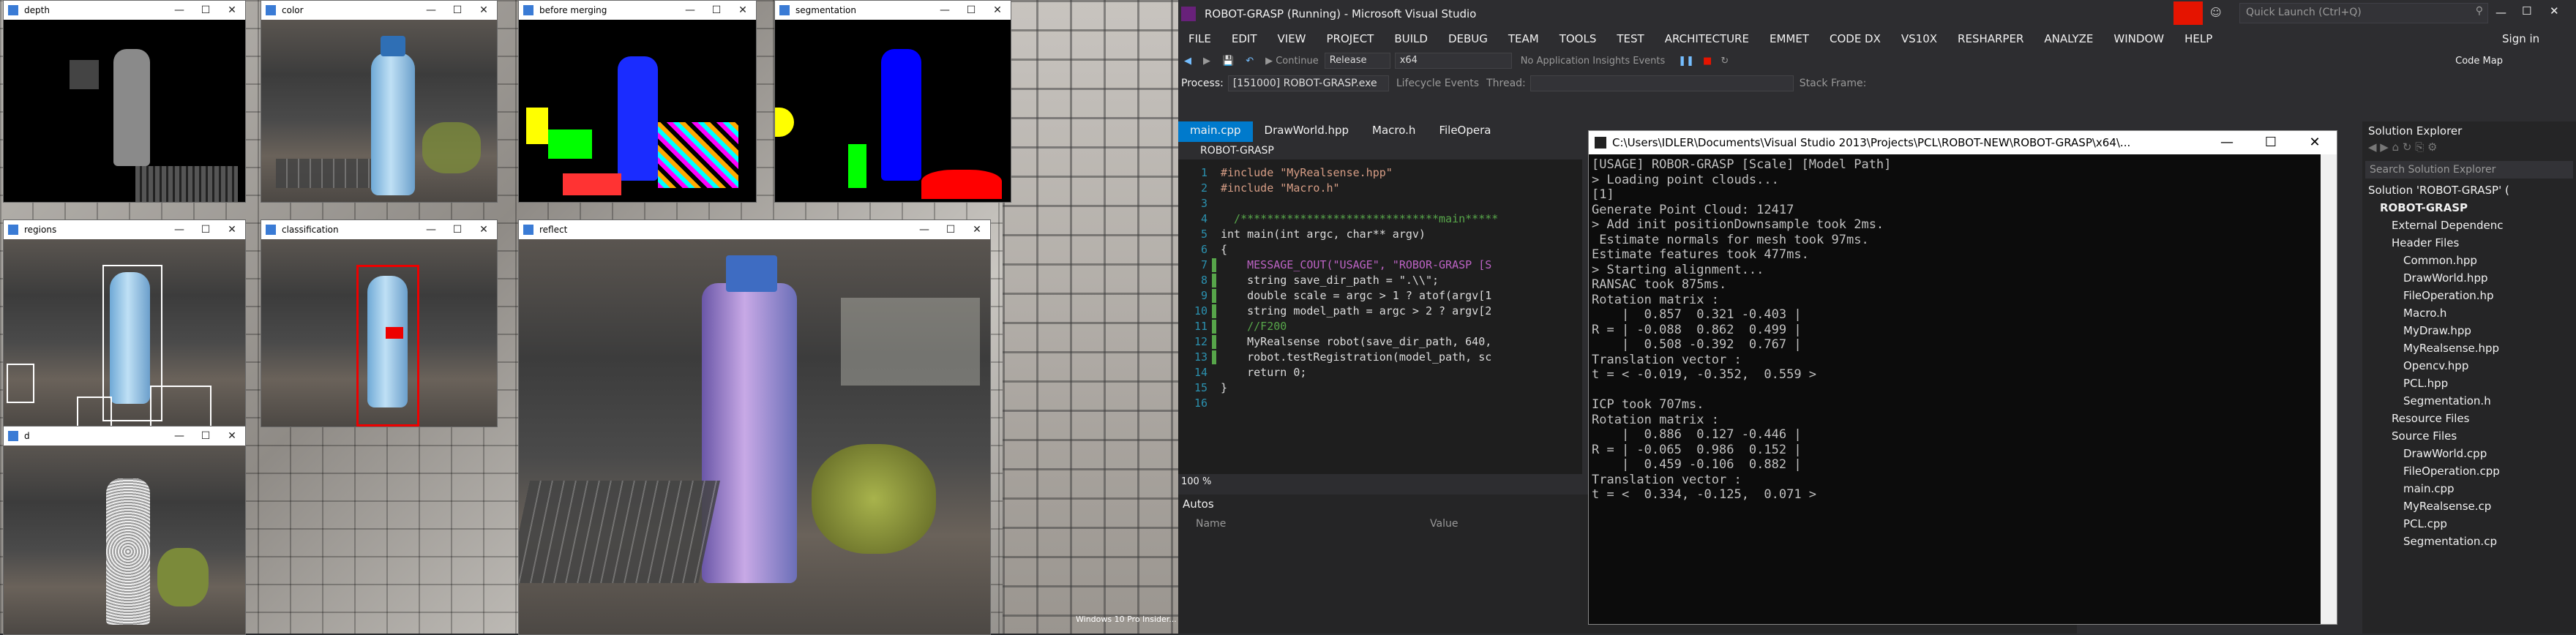  I want to click on solution-tree-item: External Dependenc, so click(2469, 225).